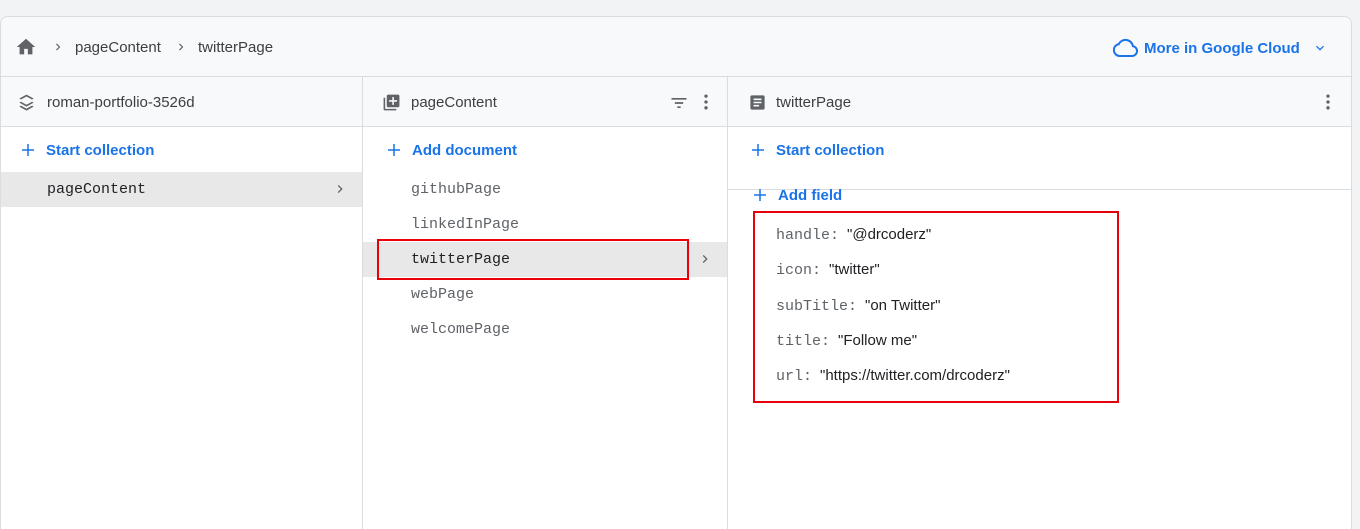 The height and width of the screenshot is (529, 1360). What do you see at coordinates (803, 341) in the screenshot?
I see `field-key: title:` at bounding box center [803, 341].